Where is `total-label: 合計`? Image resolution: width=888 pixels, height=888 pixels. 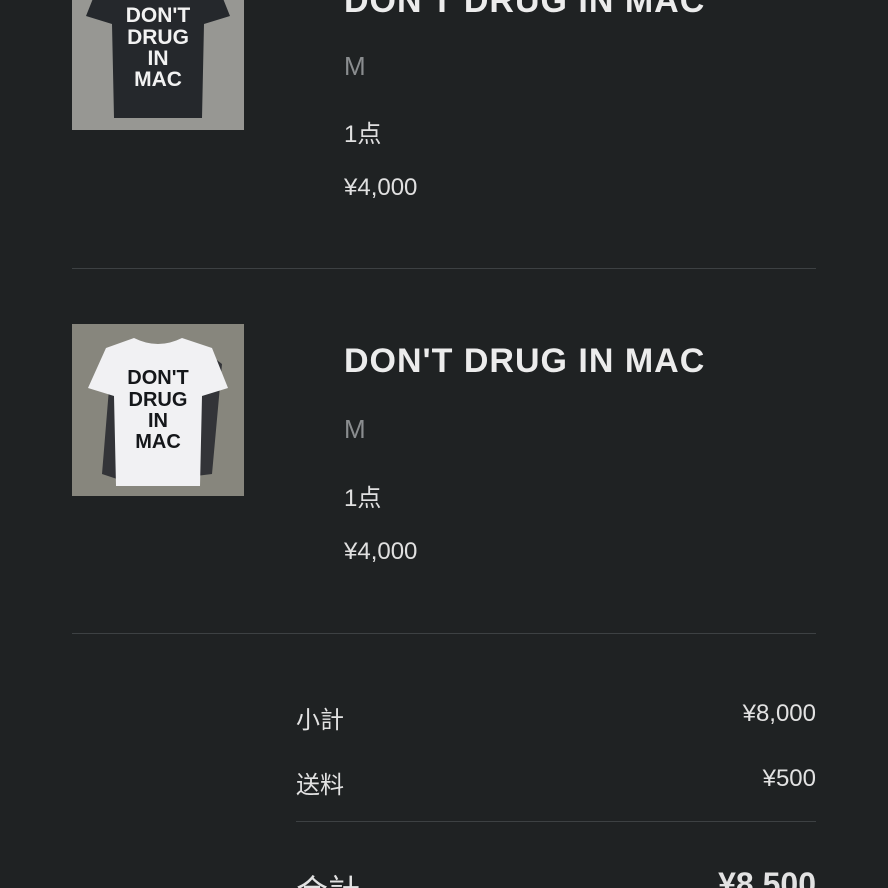
total-label: 合計 is located at coordinates (328, 877).